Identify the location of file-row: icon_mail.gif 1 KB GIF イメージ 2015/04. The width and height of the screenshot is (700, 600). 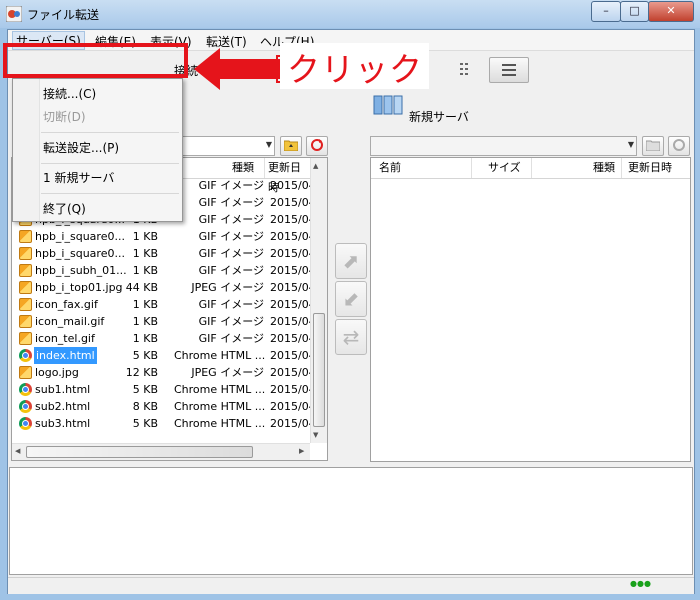
(164, 321).